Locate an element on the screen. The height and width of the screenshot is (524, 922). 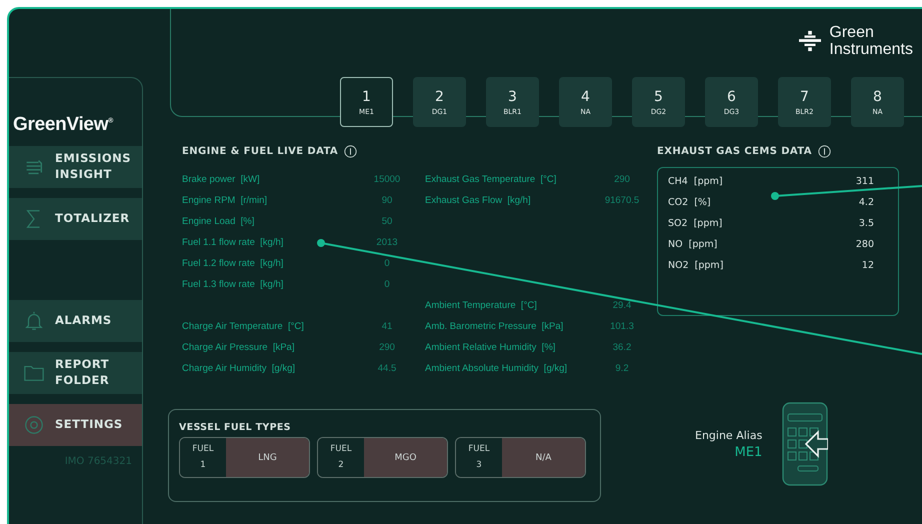
bell-icon is located at coordinates (34, 321).